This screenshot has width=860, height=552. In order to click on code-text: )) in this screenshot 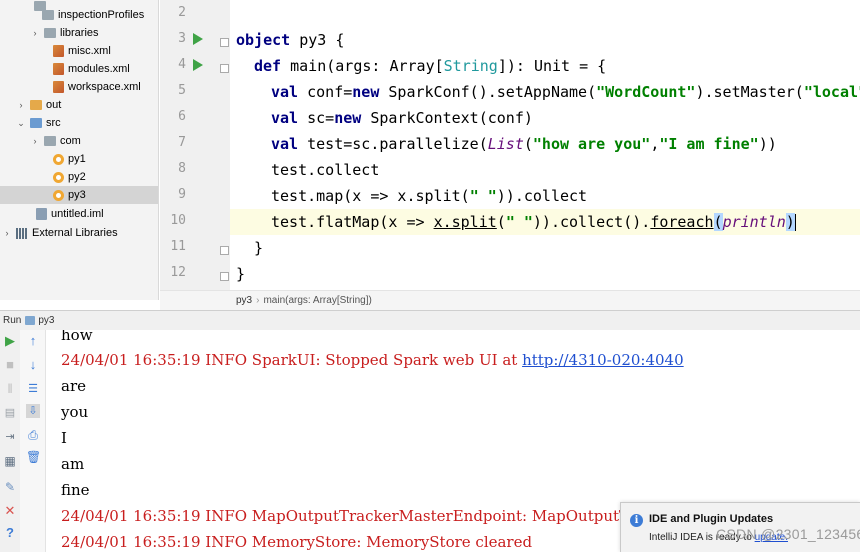, I will do `click(767, 144)`.